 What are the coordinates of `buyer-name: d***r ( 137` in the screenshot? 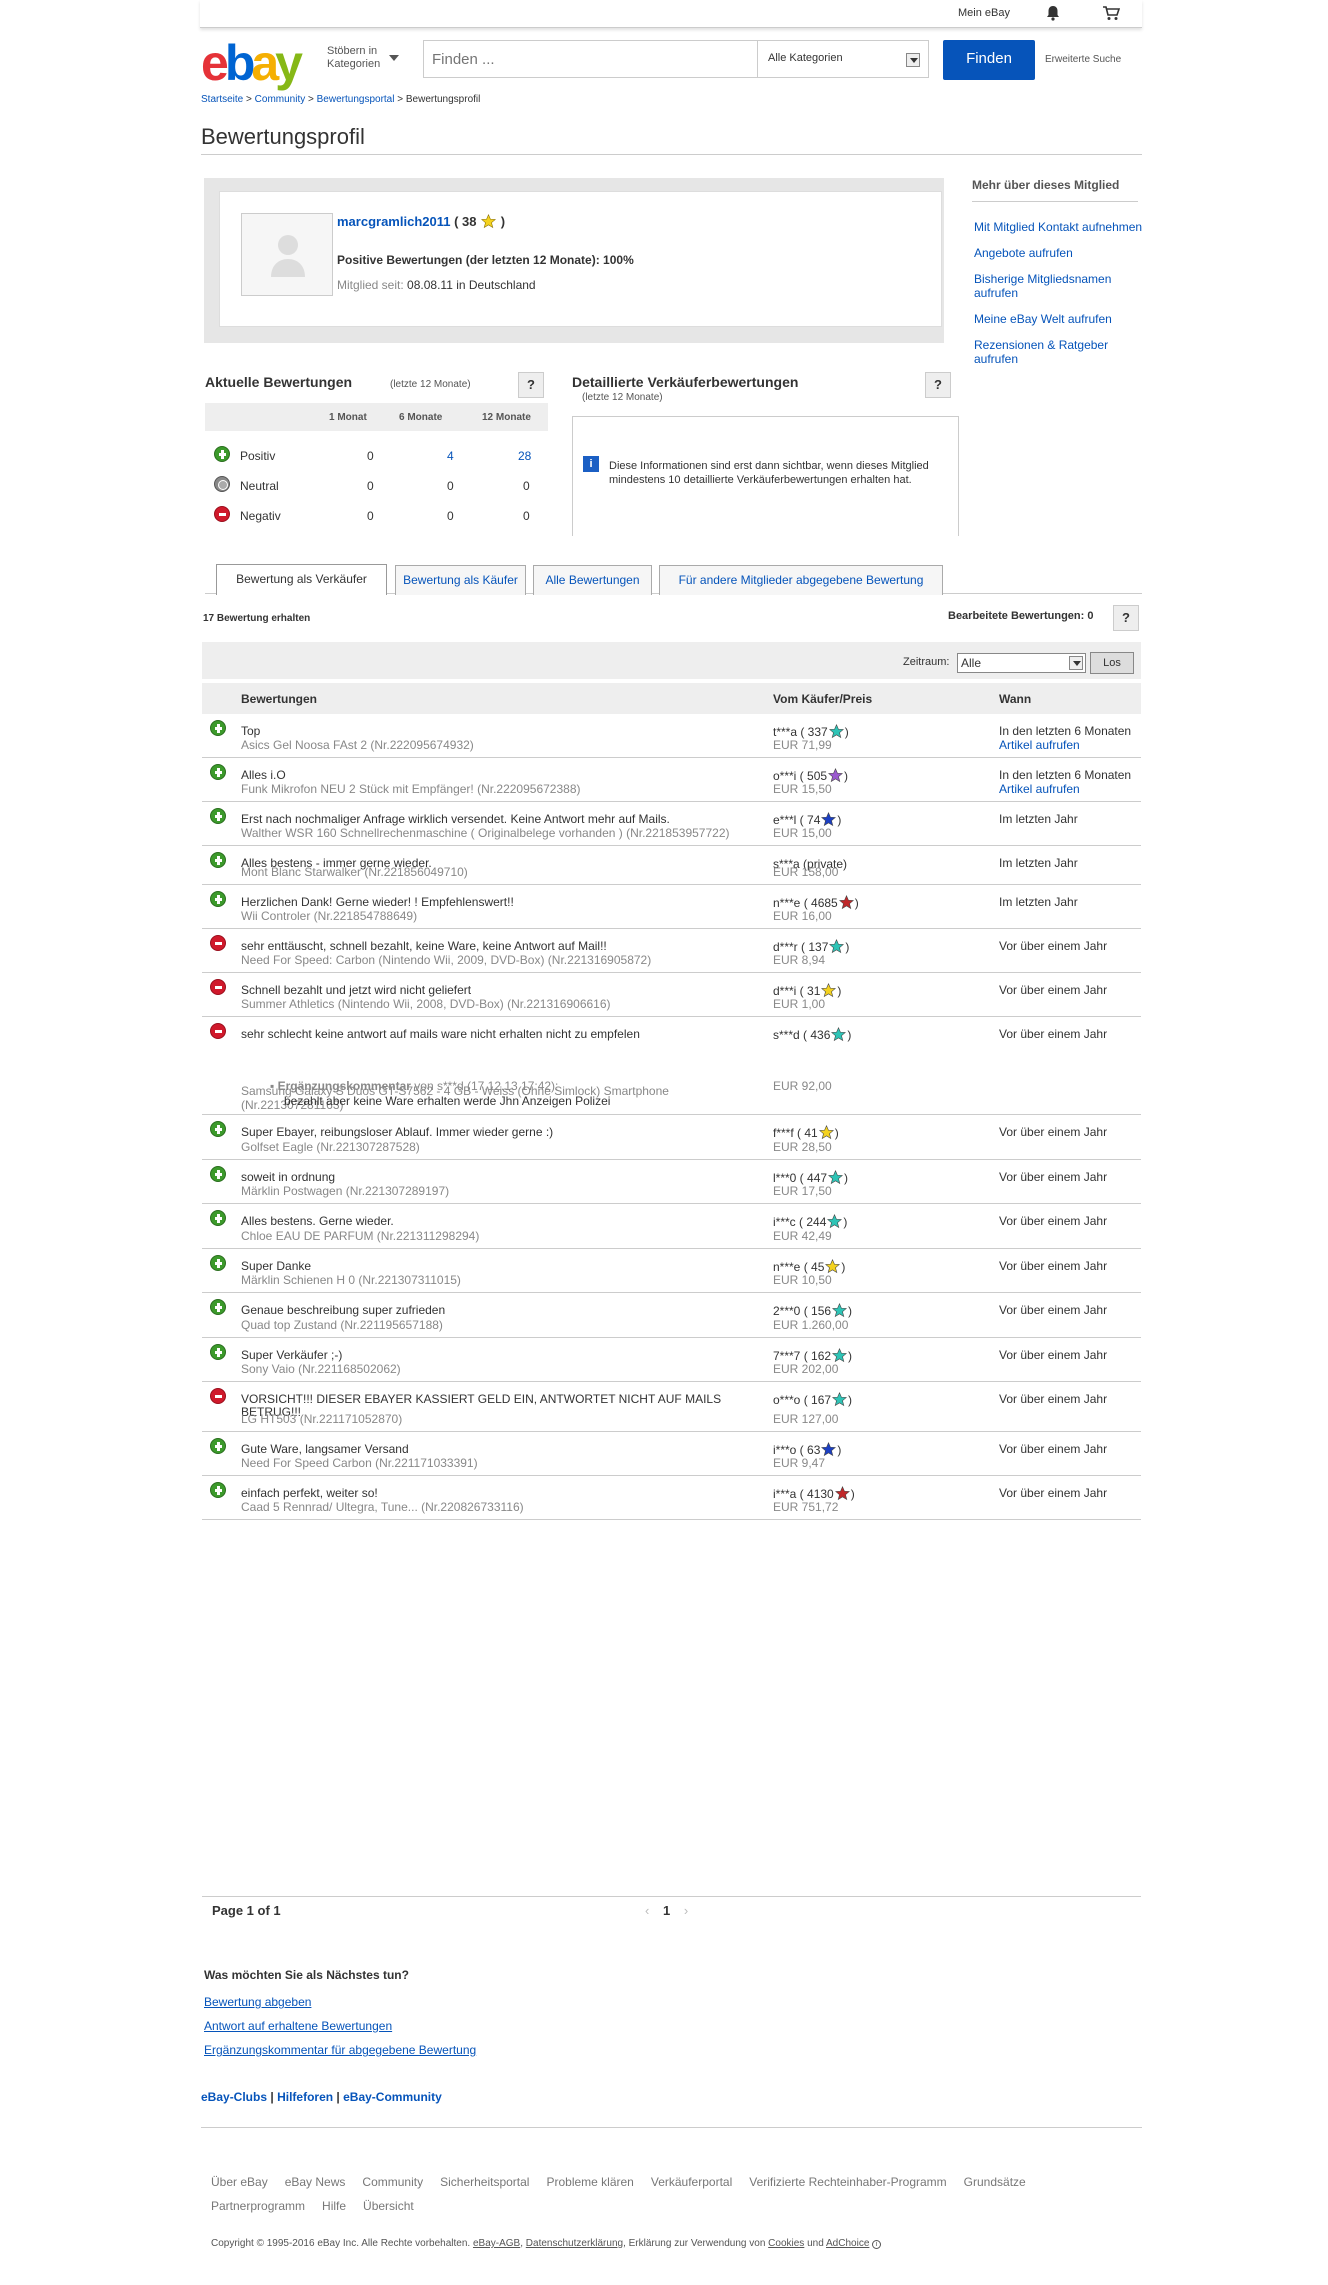 It's located at (800, 947).